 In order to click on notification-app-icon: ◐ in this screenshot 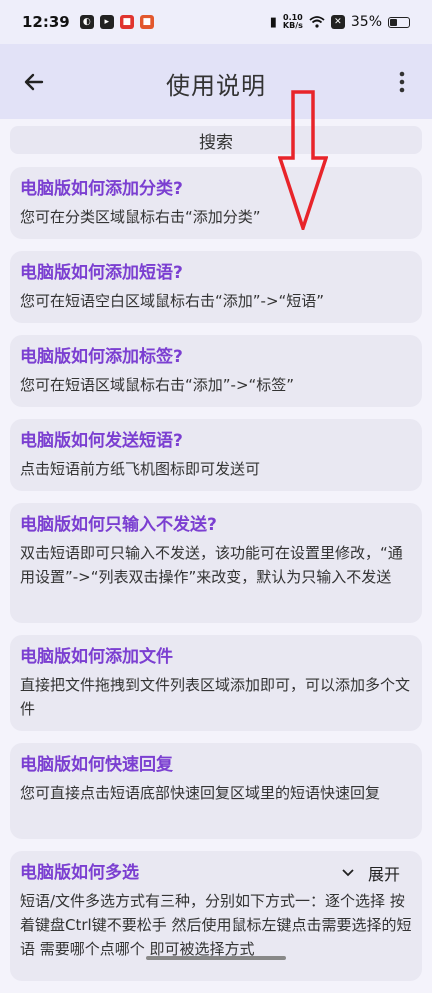, I will do `click(86, 22)`.